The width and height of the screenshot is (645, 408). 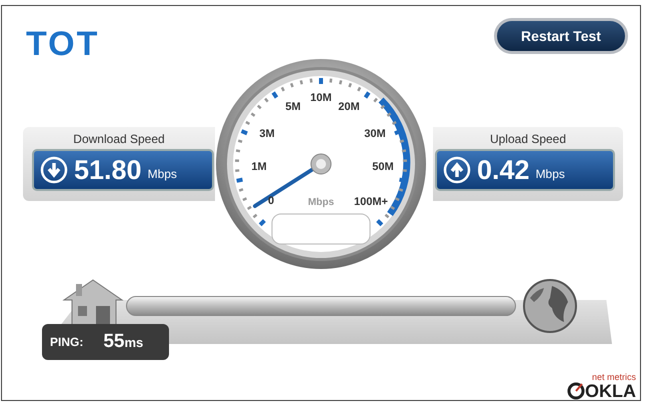 What do you see at coordinates (293, 107) in the screenshot?
I see `scale-label: 5M` at bounding box center [293, 107].